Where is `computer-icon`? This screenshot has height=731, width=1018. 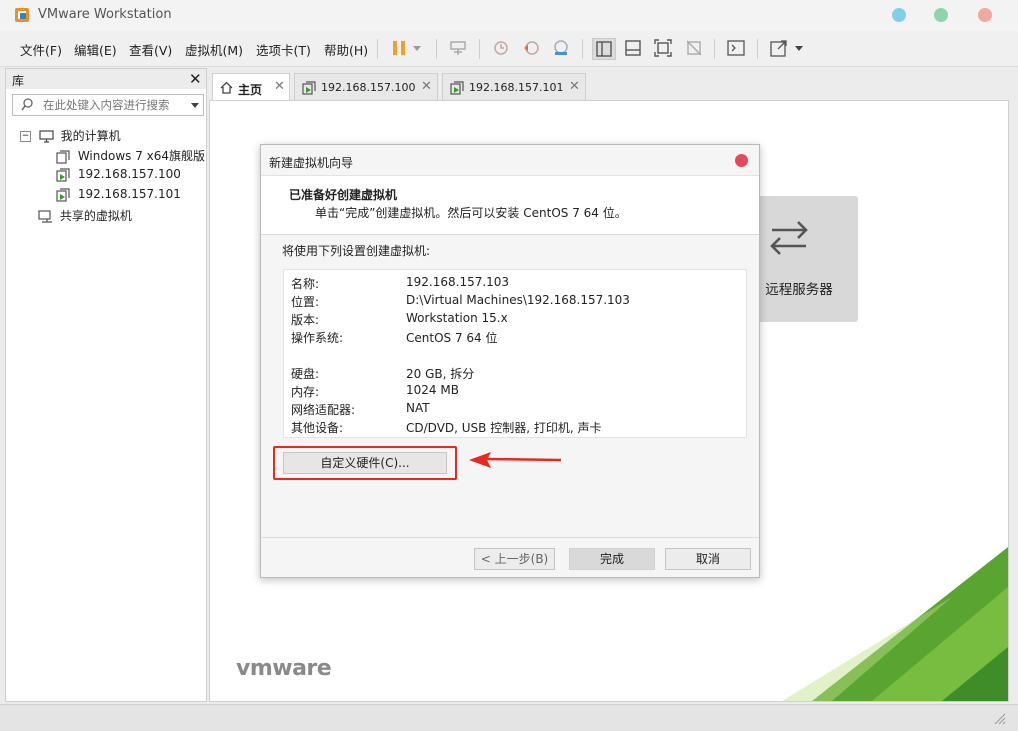 computer-icon is located at coordinates (46, 136).